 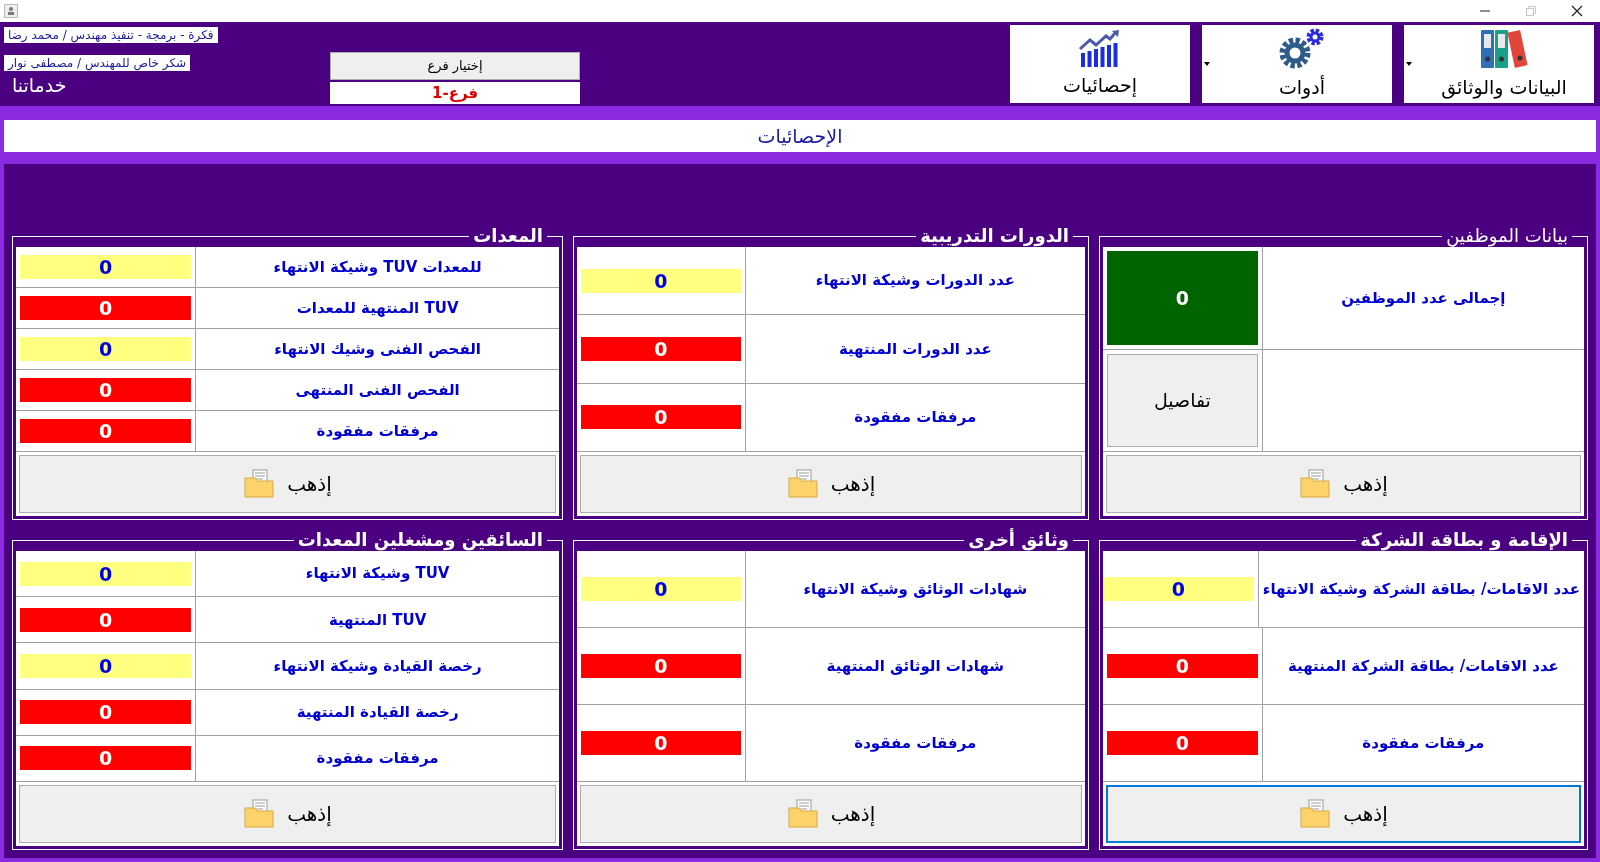 I want to click on close-icon, so click(x=1577, y=11).